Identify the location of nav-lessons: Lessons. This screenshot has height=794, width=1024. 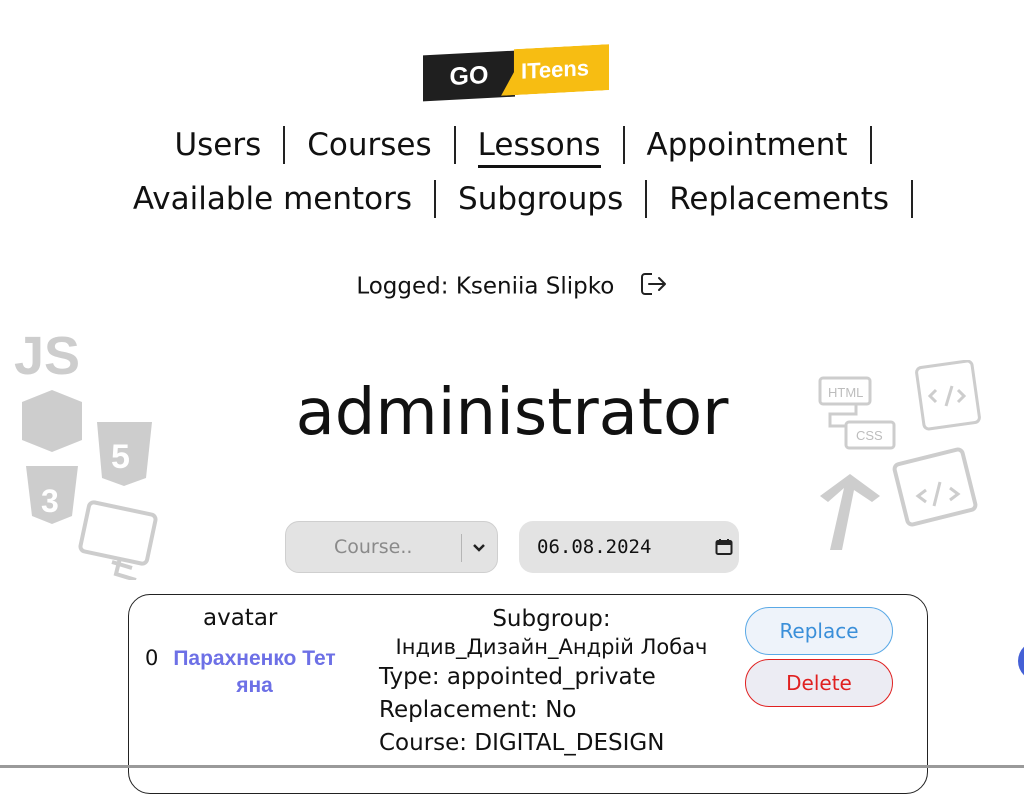
(540, 147).